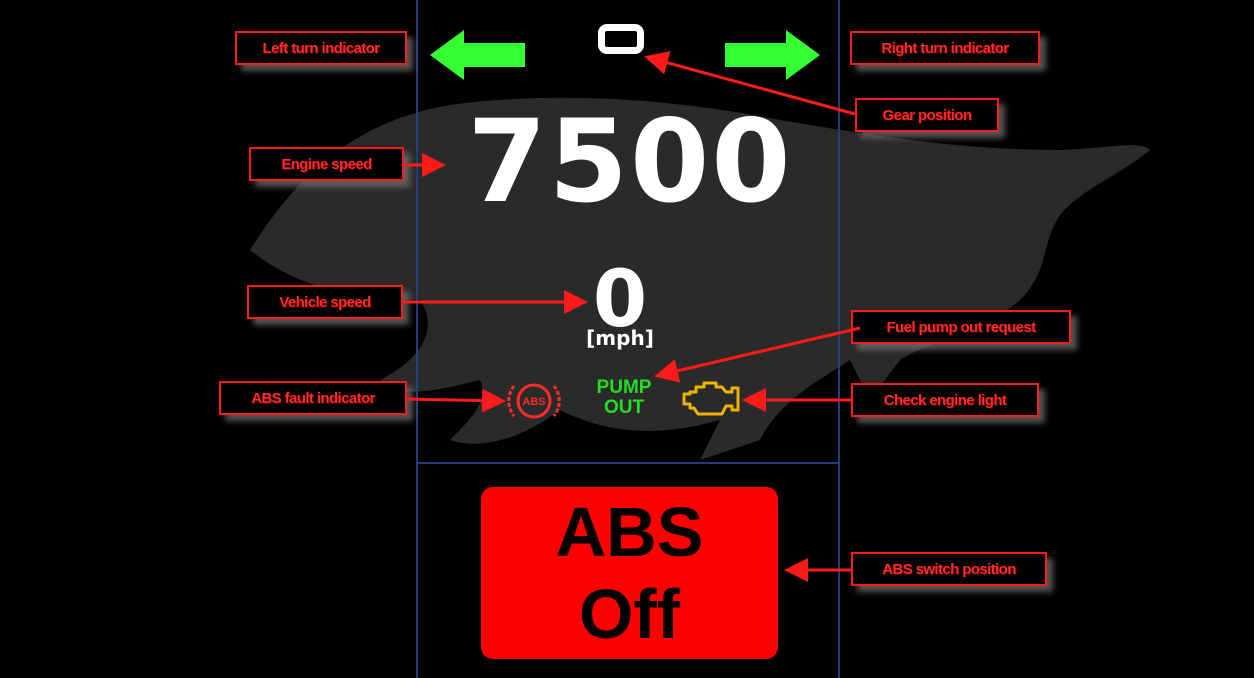 Image resolution: width=1254 pixels, height=678 pixels. Describe the element at coordinates (417, 339) in the screenshot. I see `left-divider` at that location.